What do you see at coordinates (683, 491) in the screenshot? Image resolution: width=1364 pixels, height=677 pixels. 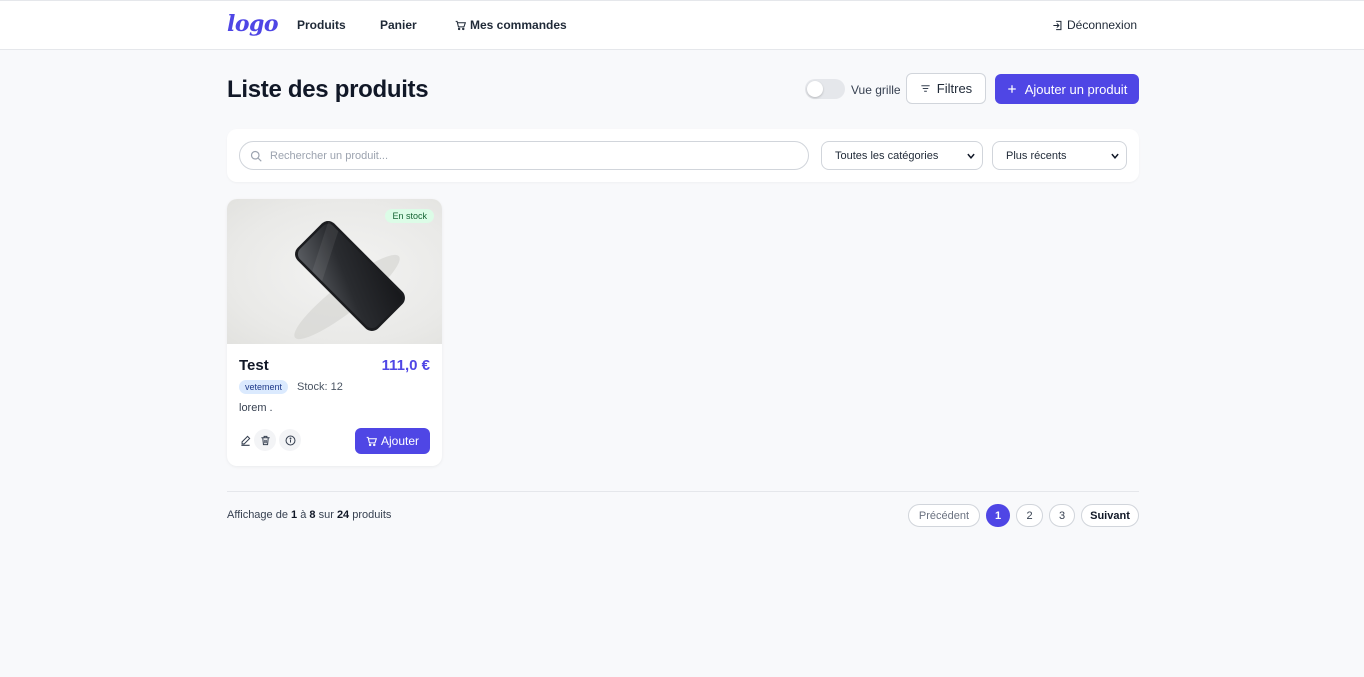 I see `divider` at bounding box center [683, 491].